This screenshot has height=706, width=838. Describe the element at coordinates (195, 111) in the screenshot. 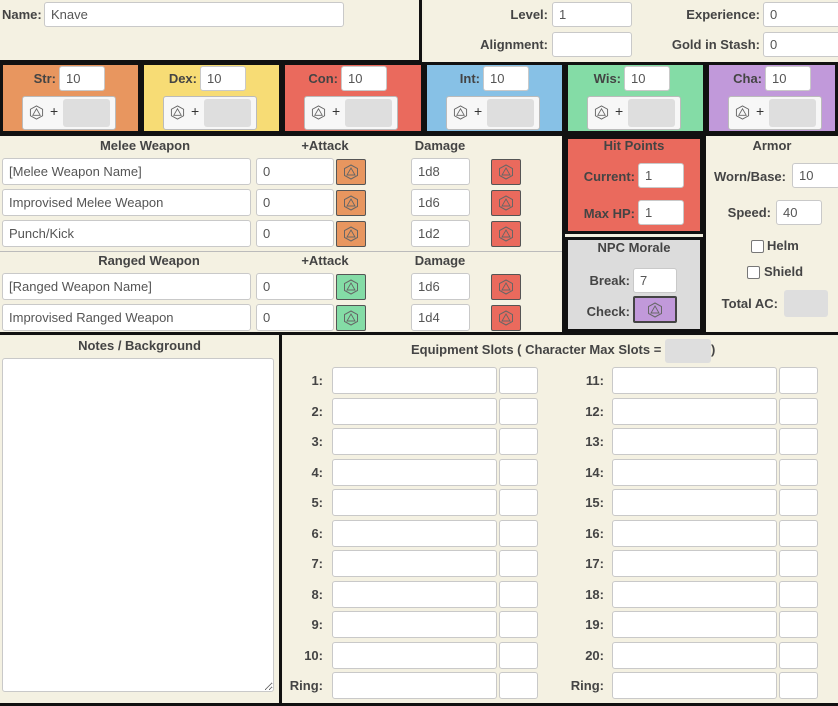

I see `plus-sign: +` at that location.